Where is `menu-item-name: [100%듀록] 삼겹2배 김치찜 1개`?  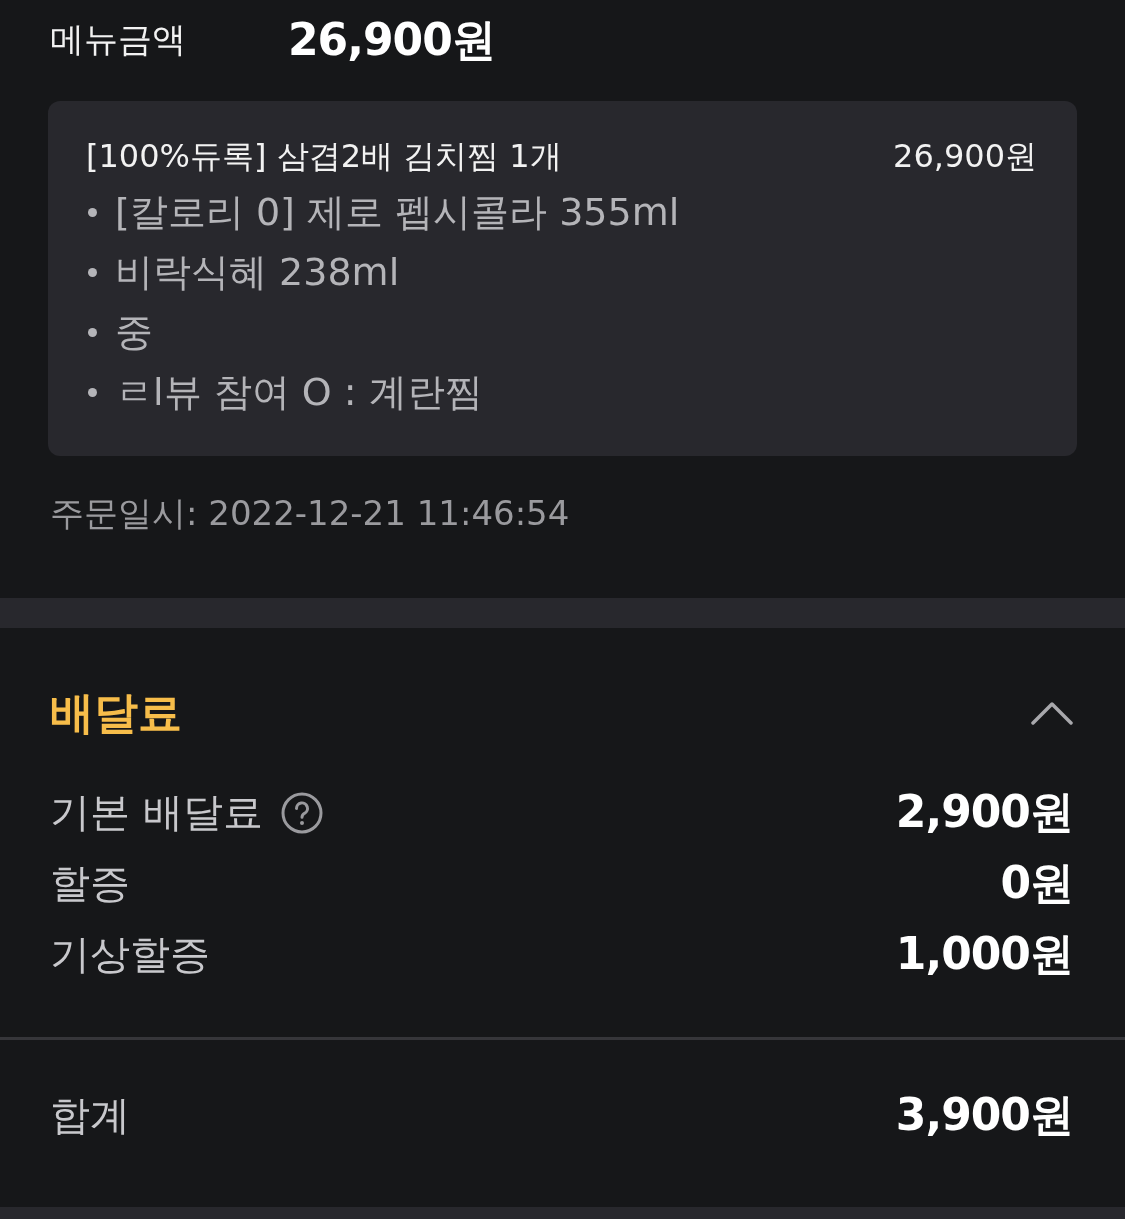 menu-item-name: [100%듀록] 삼겹2배 김치찜 1개 is located at coordinates (324, 156).